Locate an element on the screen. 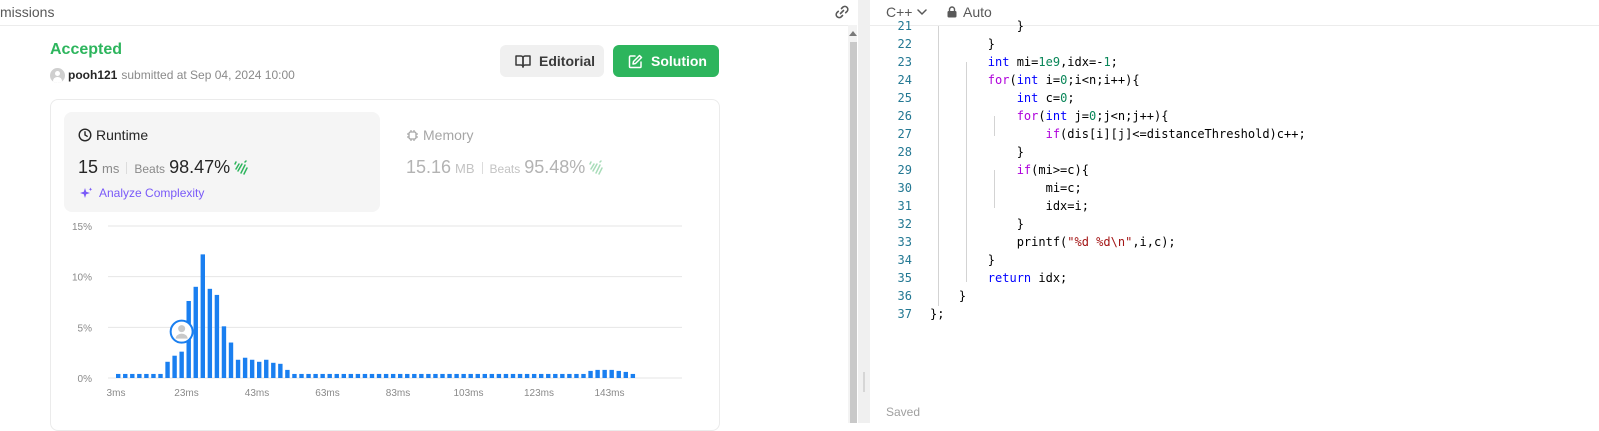 The height and width of the screenshot is (431, 1599). editorial-button: Editorial is located at coordinates (552, 61).